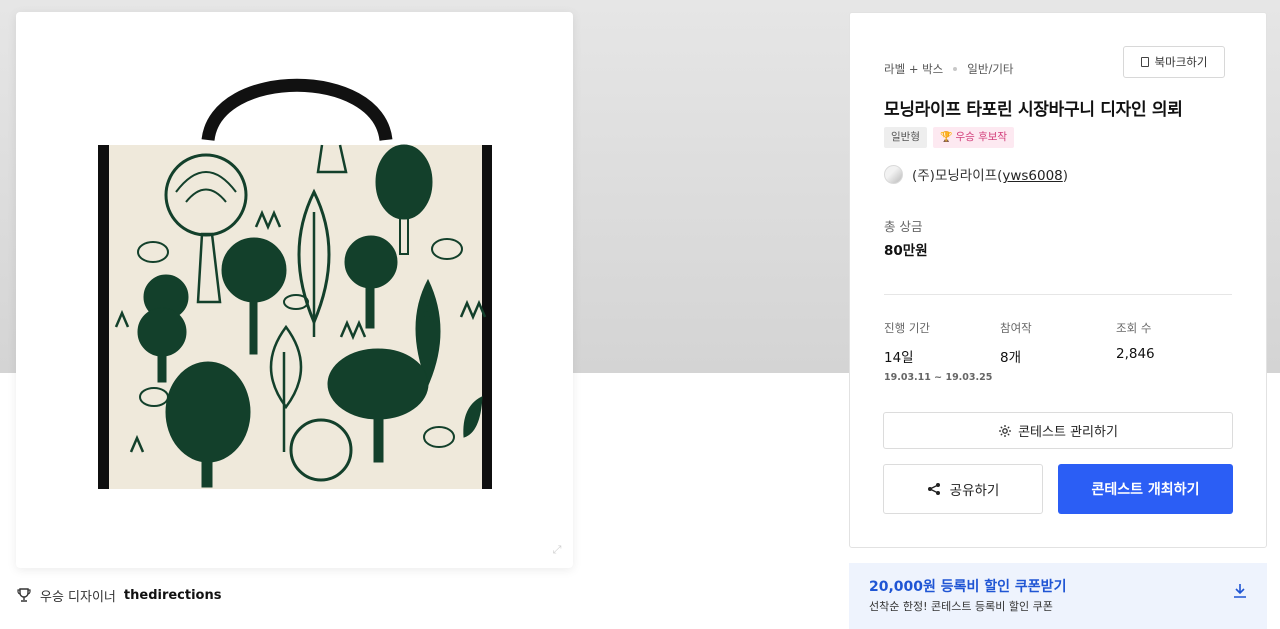 The height and width of the screenshot is (629, 1280). I want to click on trophy-icon: 🏆, so click(946, 137).